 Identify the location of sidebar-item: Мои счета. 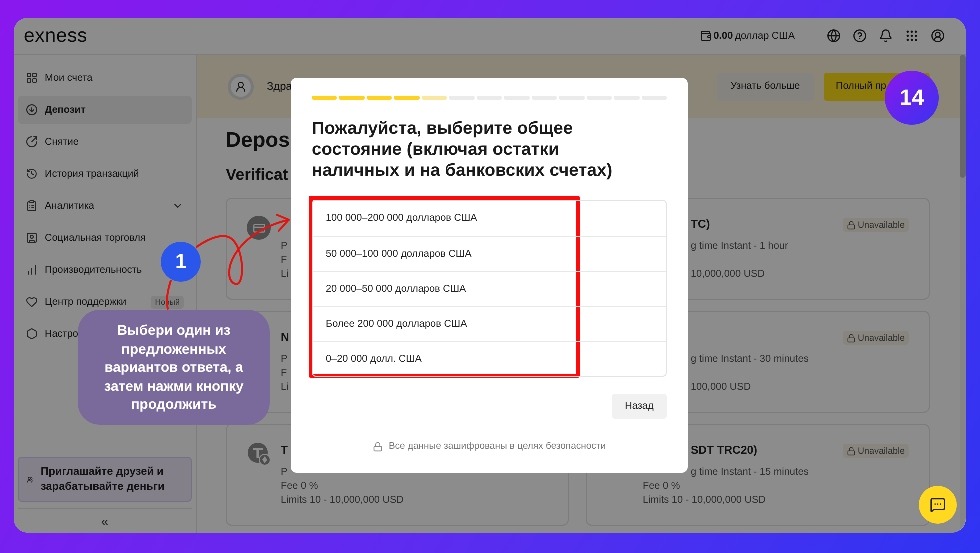
(59, 78).